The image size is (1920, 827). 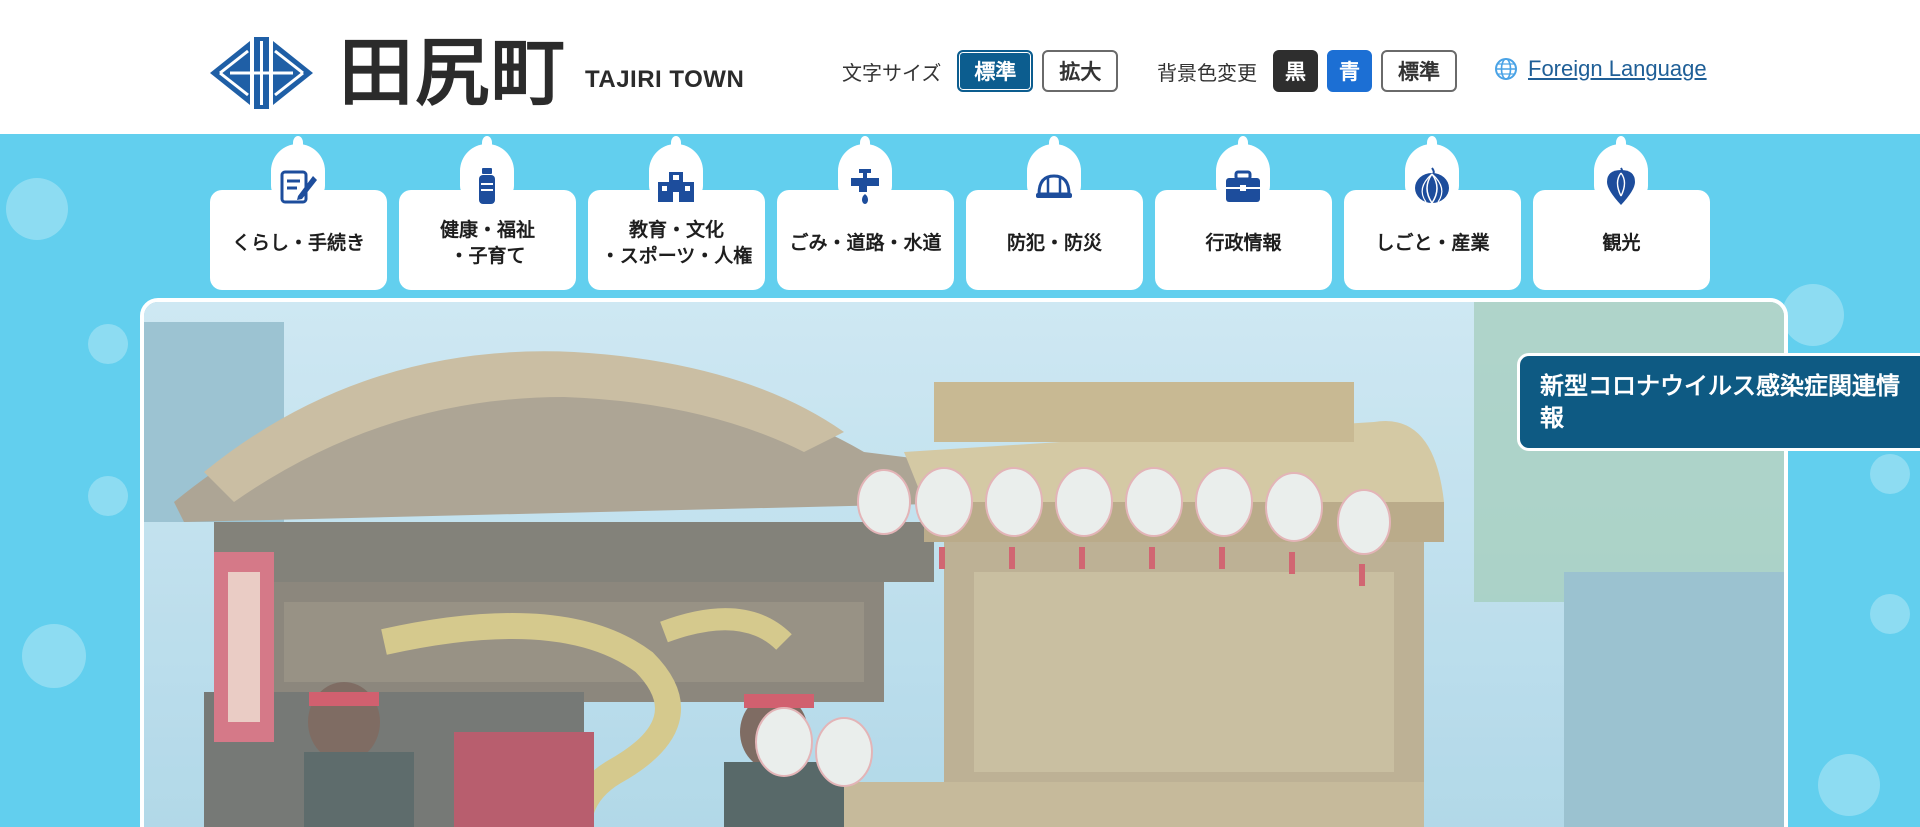 I want to click on foreign-language-label: Foreign Language, so click(x=1617, y=68).